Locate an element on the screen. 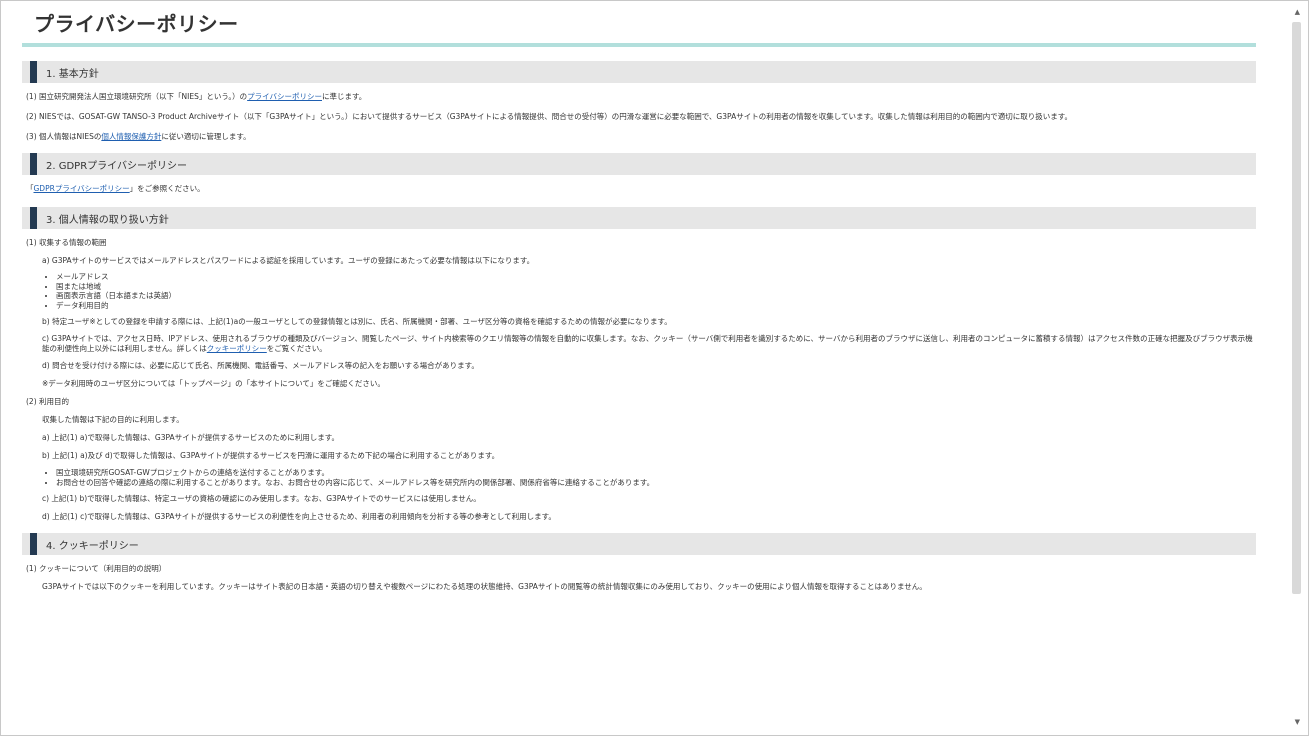 The width and height of the screenshot is (1309, 736). section-header-basic-policy: 1. 基本方針 is located at coordinates (639, 72).